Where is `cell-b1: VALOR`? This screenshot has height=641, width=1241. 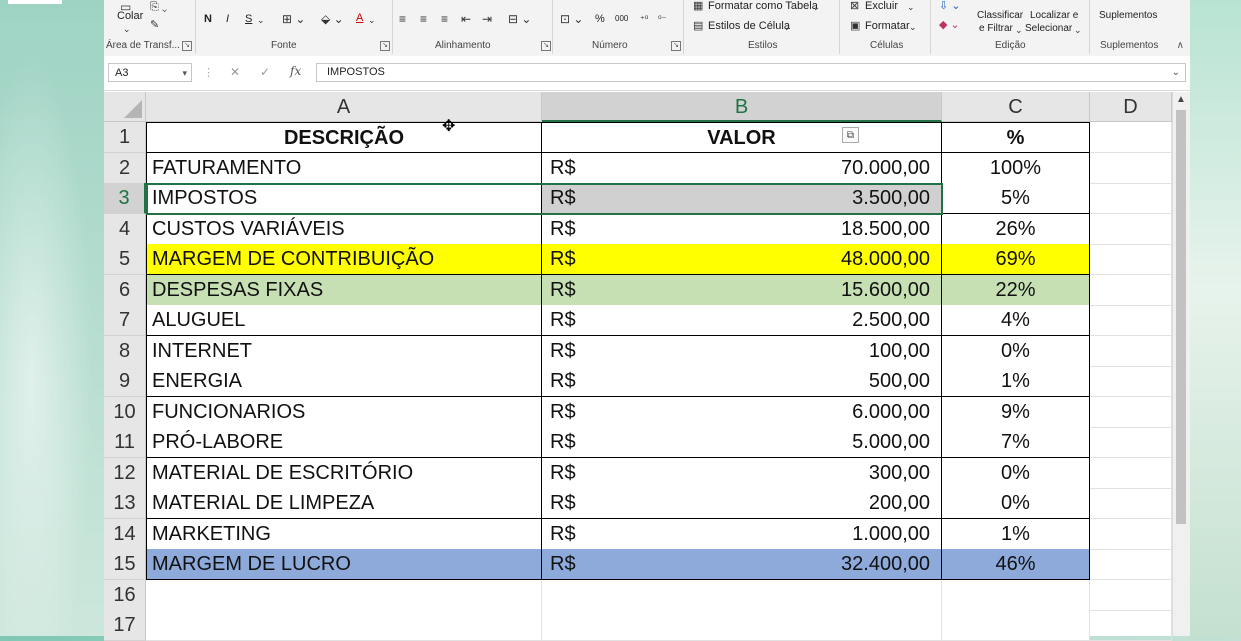 cell-b1: VALOR is located at coordinates (742, 137).